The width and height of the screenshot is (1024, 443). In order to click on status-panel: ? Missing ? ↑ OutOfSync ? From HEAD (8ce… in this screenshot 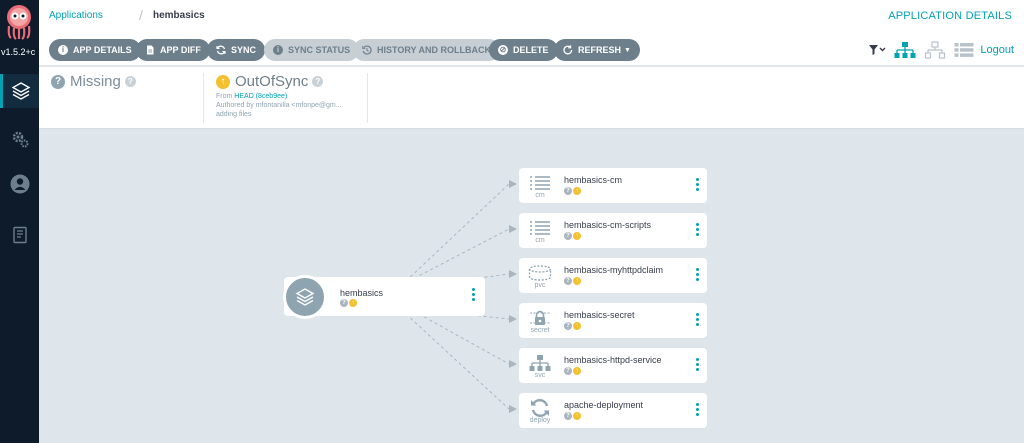, I will do `click(531, 98)`.